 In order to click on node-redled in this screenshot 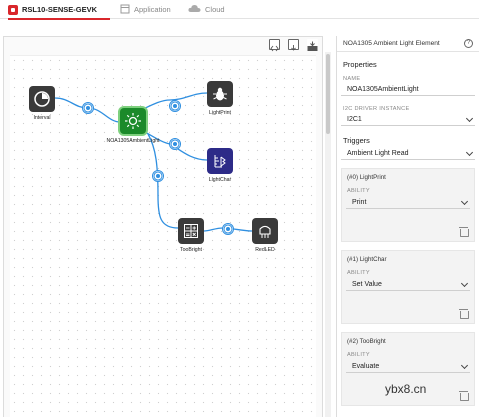, I will do `click(265, 231)`.